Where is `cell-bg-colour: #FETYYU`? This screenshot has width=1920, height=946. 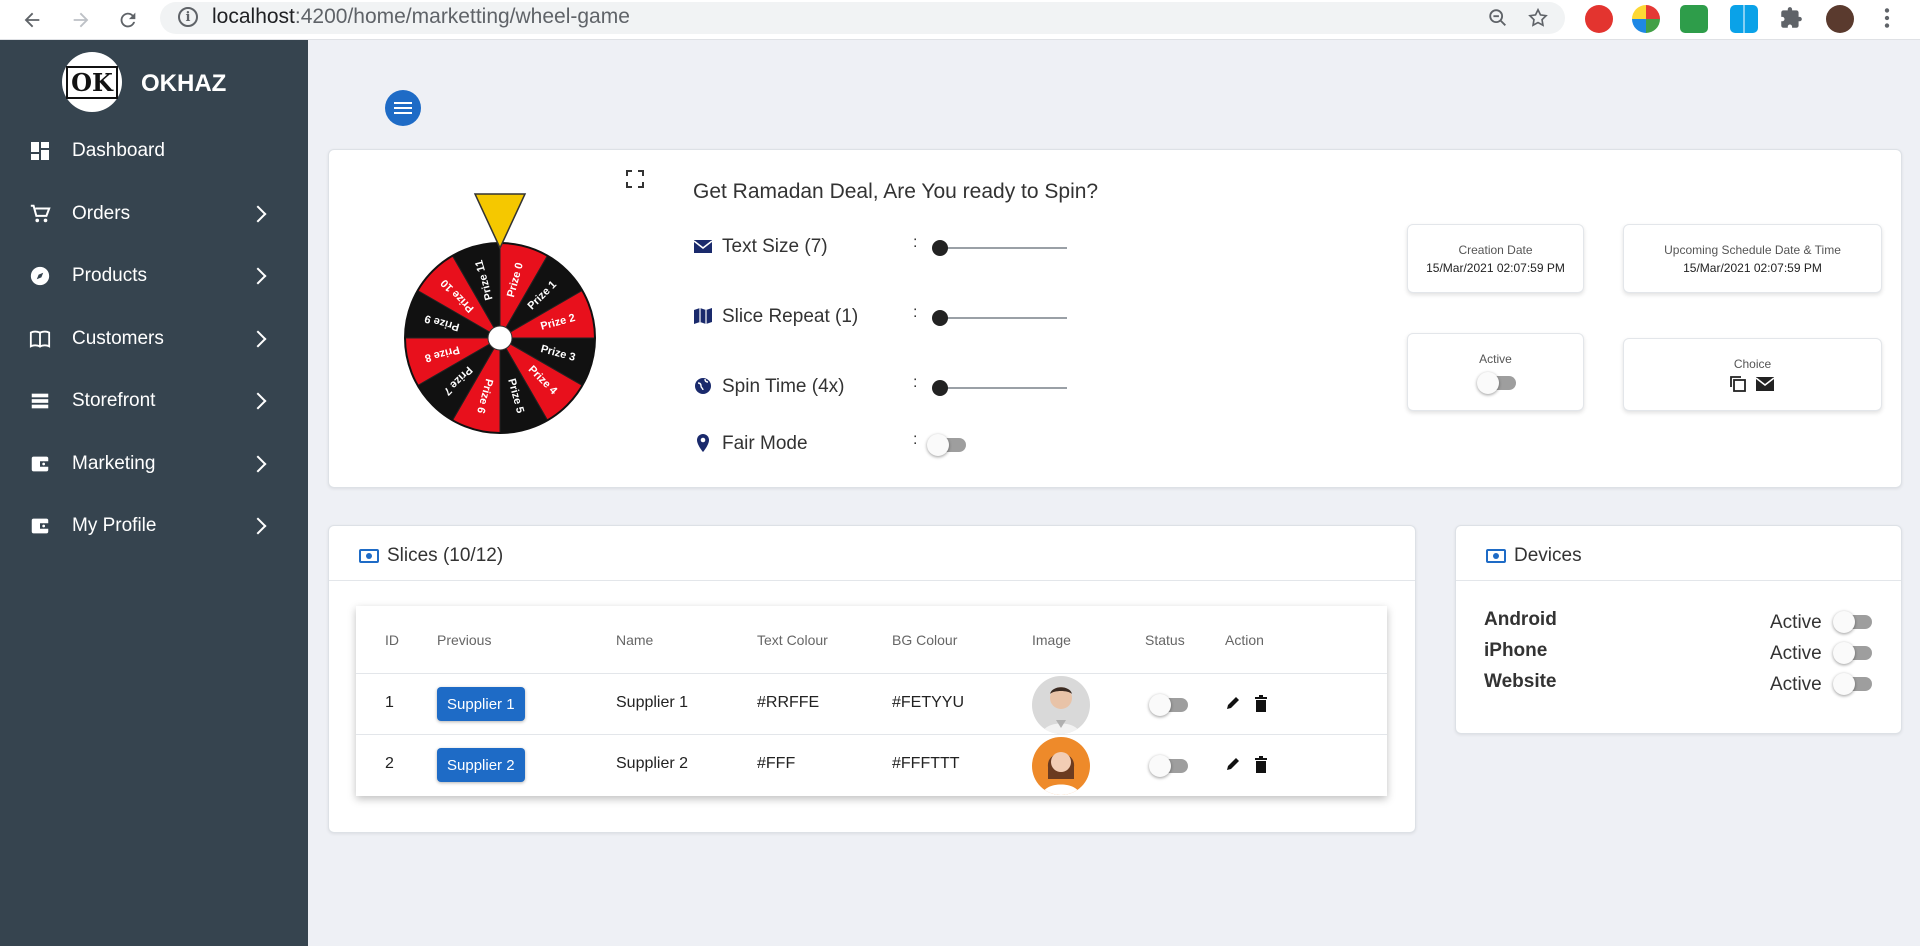
cell-bg-colour: #FETYYU is located at coordinates (928, 702).